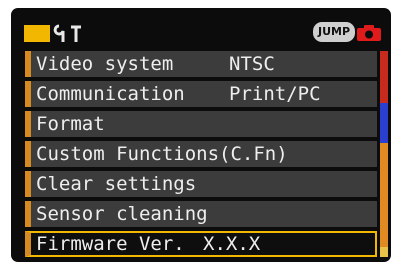 This screenshot has width=401, height=269. What do you see at coordinates (384, 195) in the screenshot?
I see `scrollbar-orange-segment` at bounding box center [384, 195].